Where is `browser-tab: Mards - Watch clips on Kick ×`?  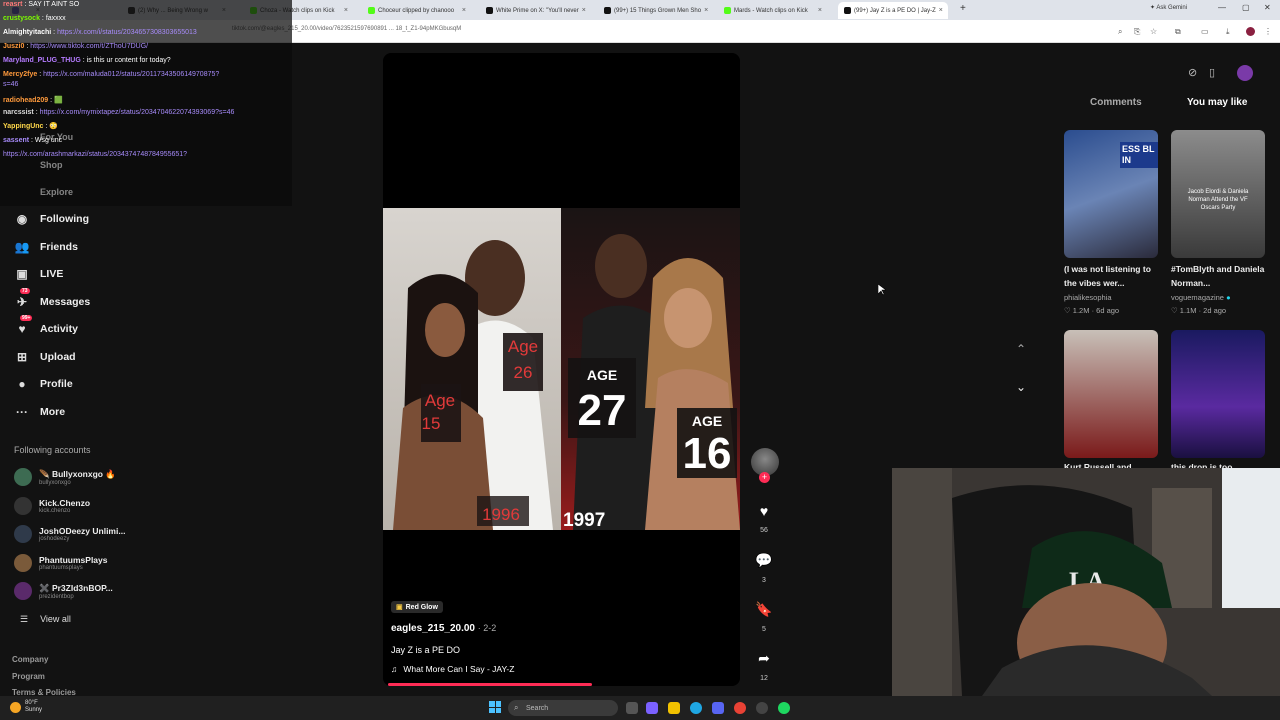
browser-tab: Mards - Watch clips on Kick × is located at coordinates (773, 10).